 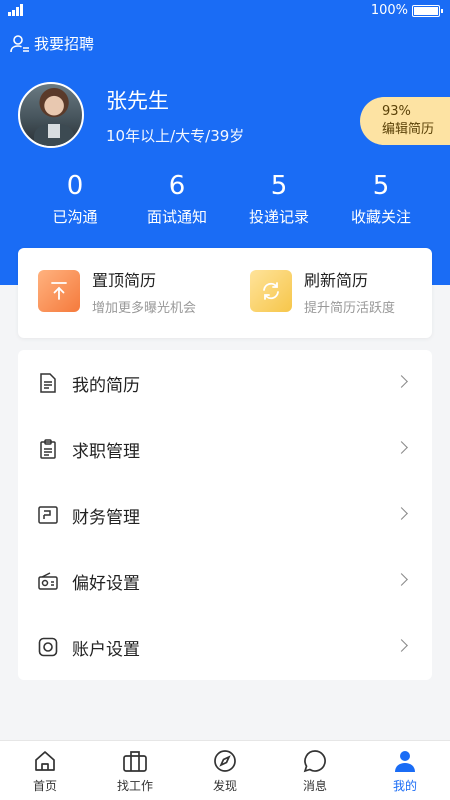 I want to click on tab-label: 消息, so click(x=314, y=786).